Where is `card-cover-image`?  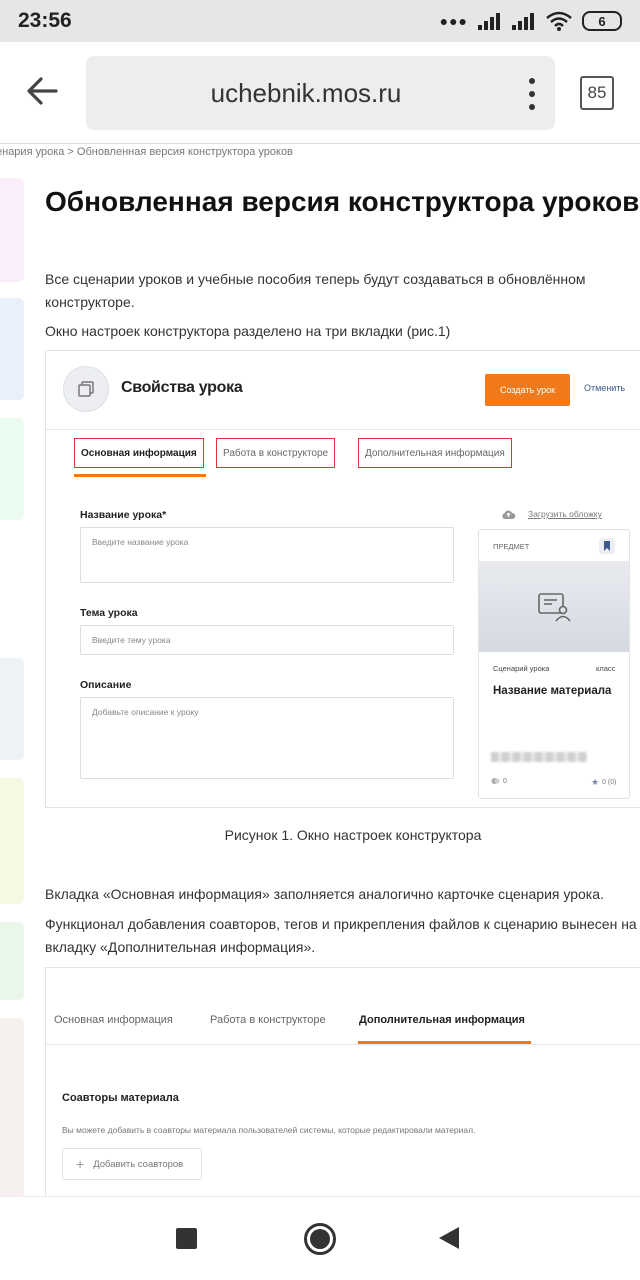
card-cover-image is located at coordinates (554, 606).